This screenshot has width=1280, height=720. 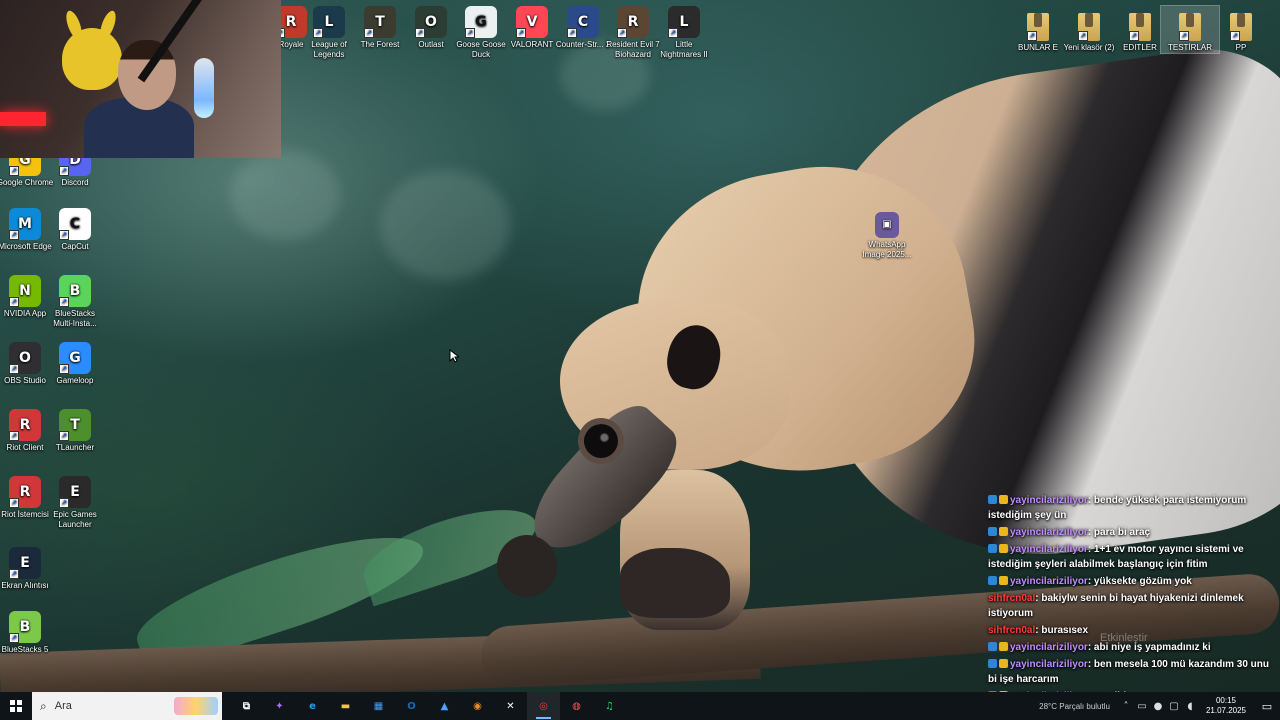 I want to click on capcut-icon: ✕, so click(x=510, y=706).